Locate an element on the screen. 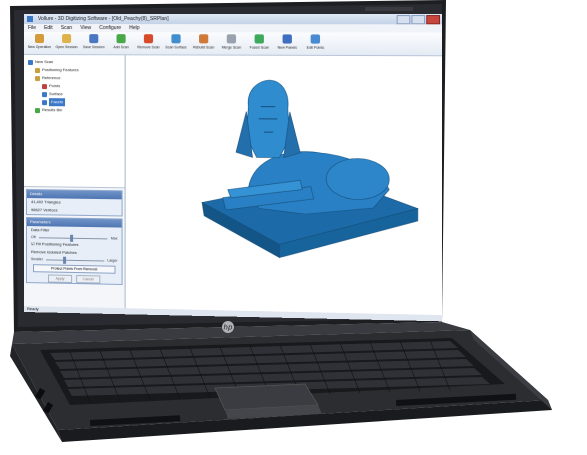 Image resolution: width=587 pixels, height=455 pixels. vertex-count: 98627 Vertices is located at coordinates (44, 210).